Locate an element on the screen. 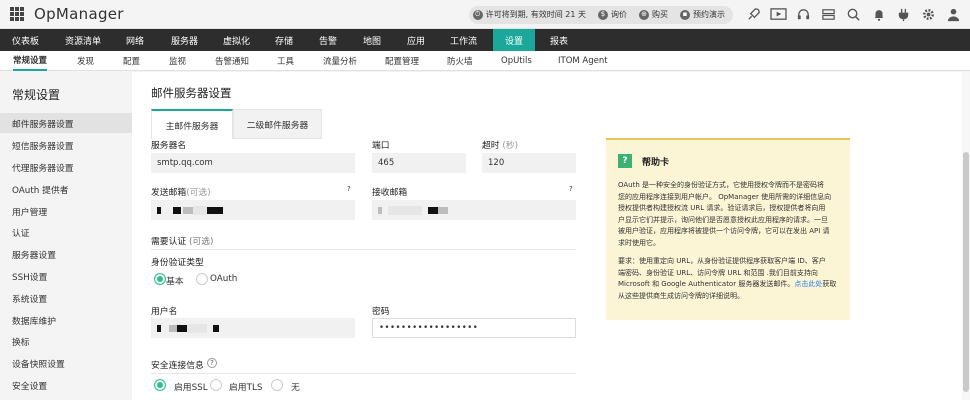 The width and height of the screenshot is (970, 400). nav-item-network: 网络 is located at coordinates (136, 40).